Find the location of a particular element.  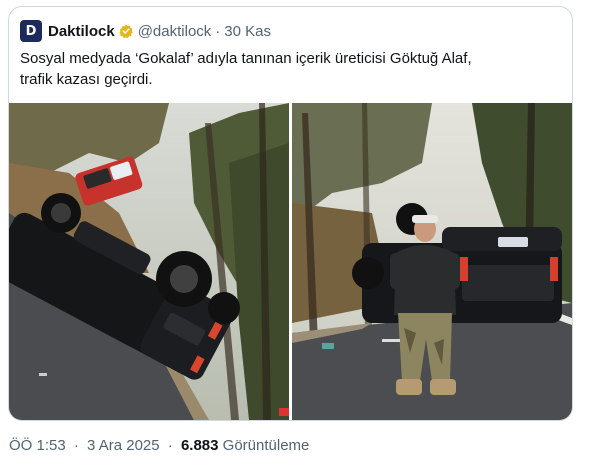

avatar-text: D is located at coordinates (31, 31).